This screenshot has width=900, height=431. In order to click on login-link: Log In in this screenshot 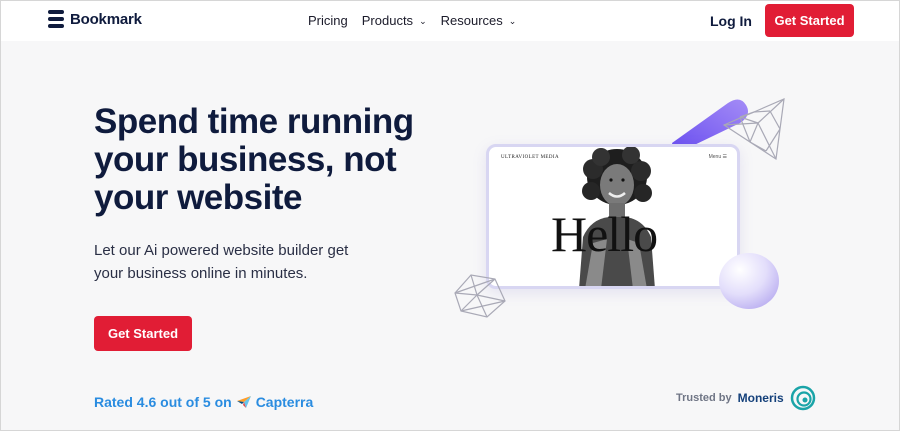, I will do `click(731, 21)`.